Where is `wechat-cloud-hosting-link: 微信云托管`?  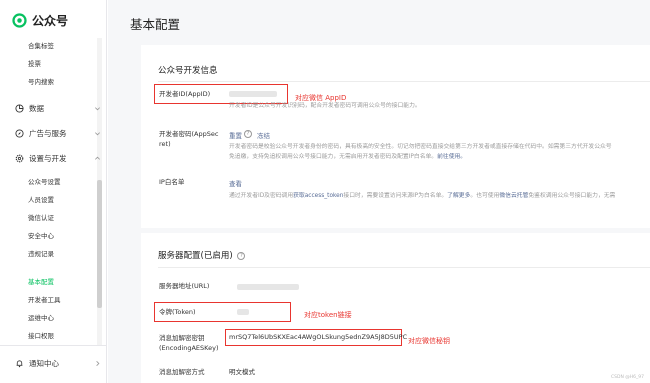 wechat-cloud-hosting-link: 微信云托管 is located at coordinates (513, 196).